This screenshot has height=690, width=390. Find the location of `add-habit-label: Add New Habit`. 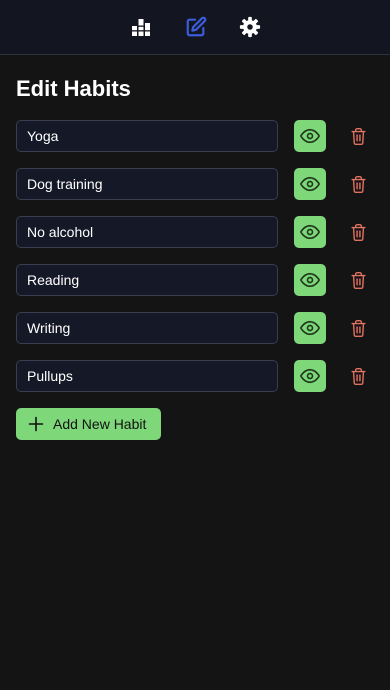

add-habit-label: Add New Habit is located at coordinates (100, 424).